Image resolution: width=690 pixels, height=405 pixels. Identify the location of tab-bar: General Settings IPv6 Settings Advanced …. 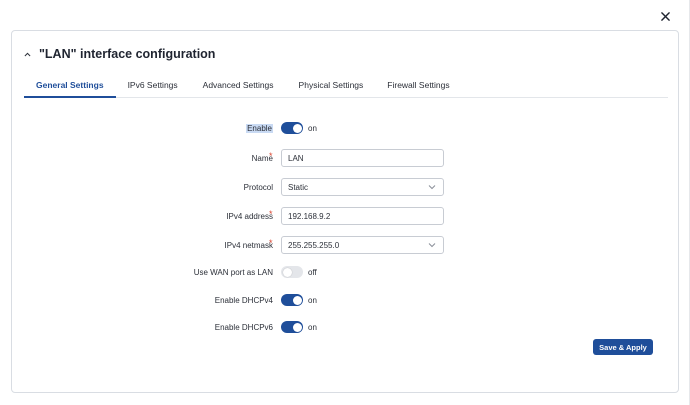
(346, 87).